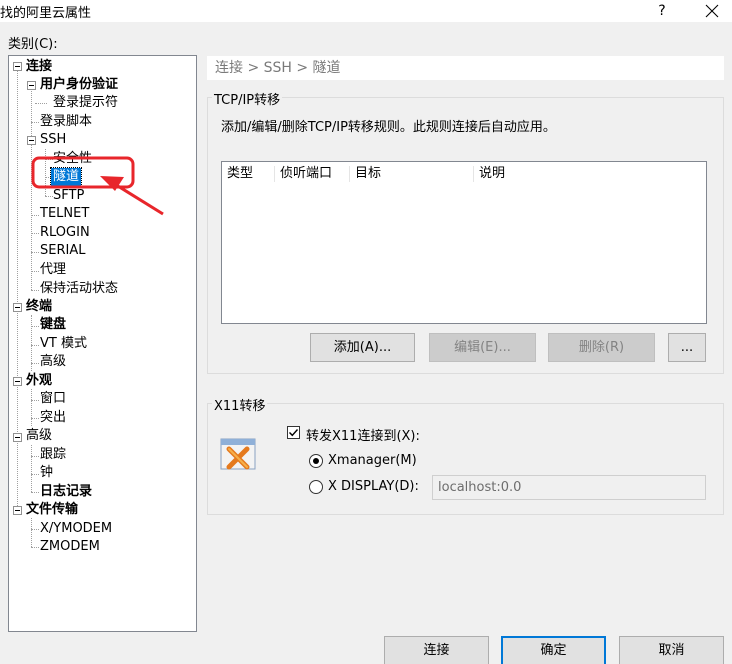 The image size is (732, 664). I want to click on xmanager-radio-label: Xmanager(M), so click(372, 460).